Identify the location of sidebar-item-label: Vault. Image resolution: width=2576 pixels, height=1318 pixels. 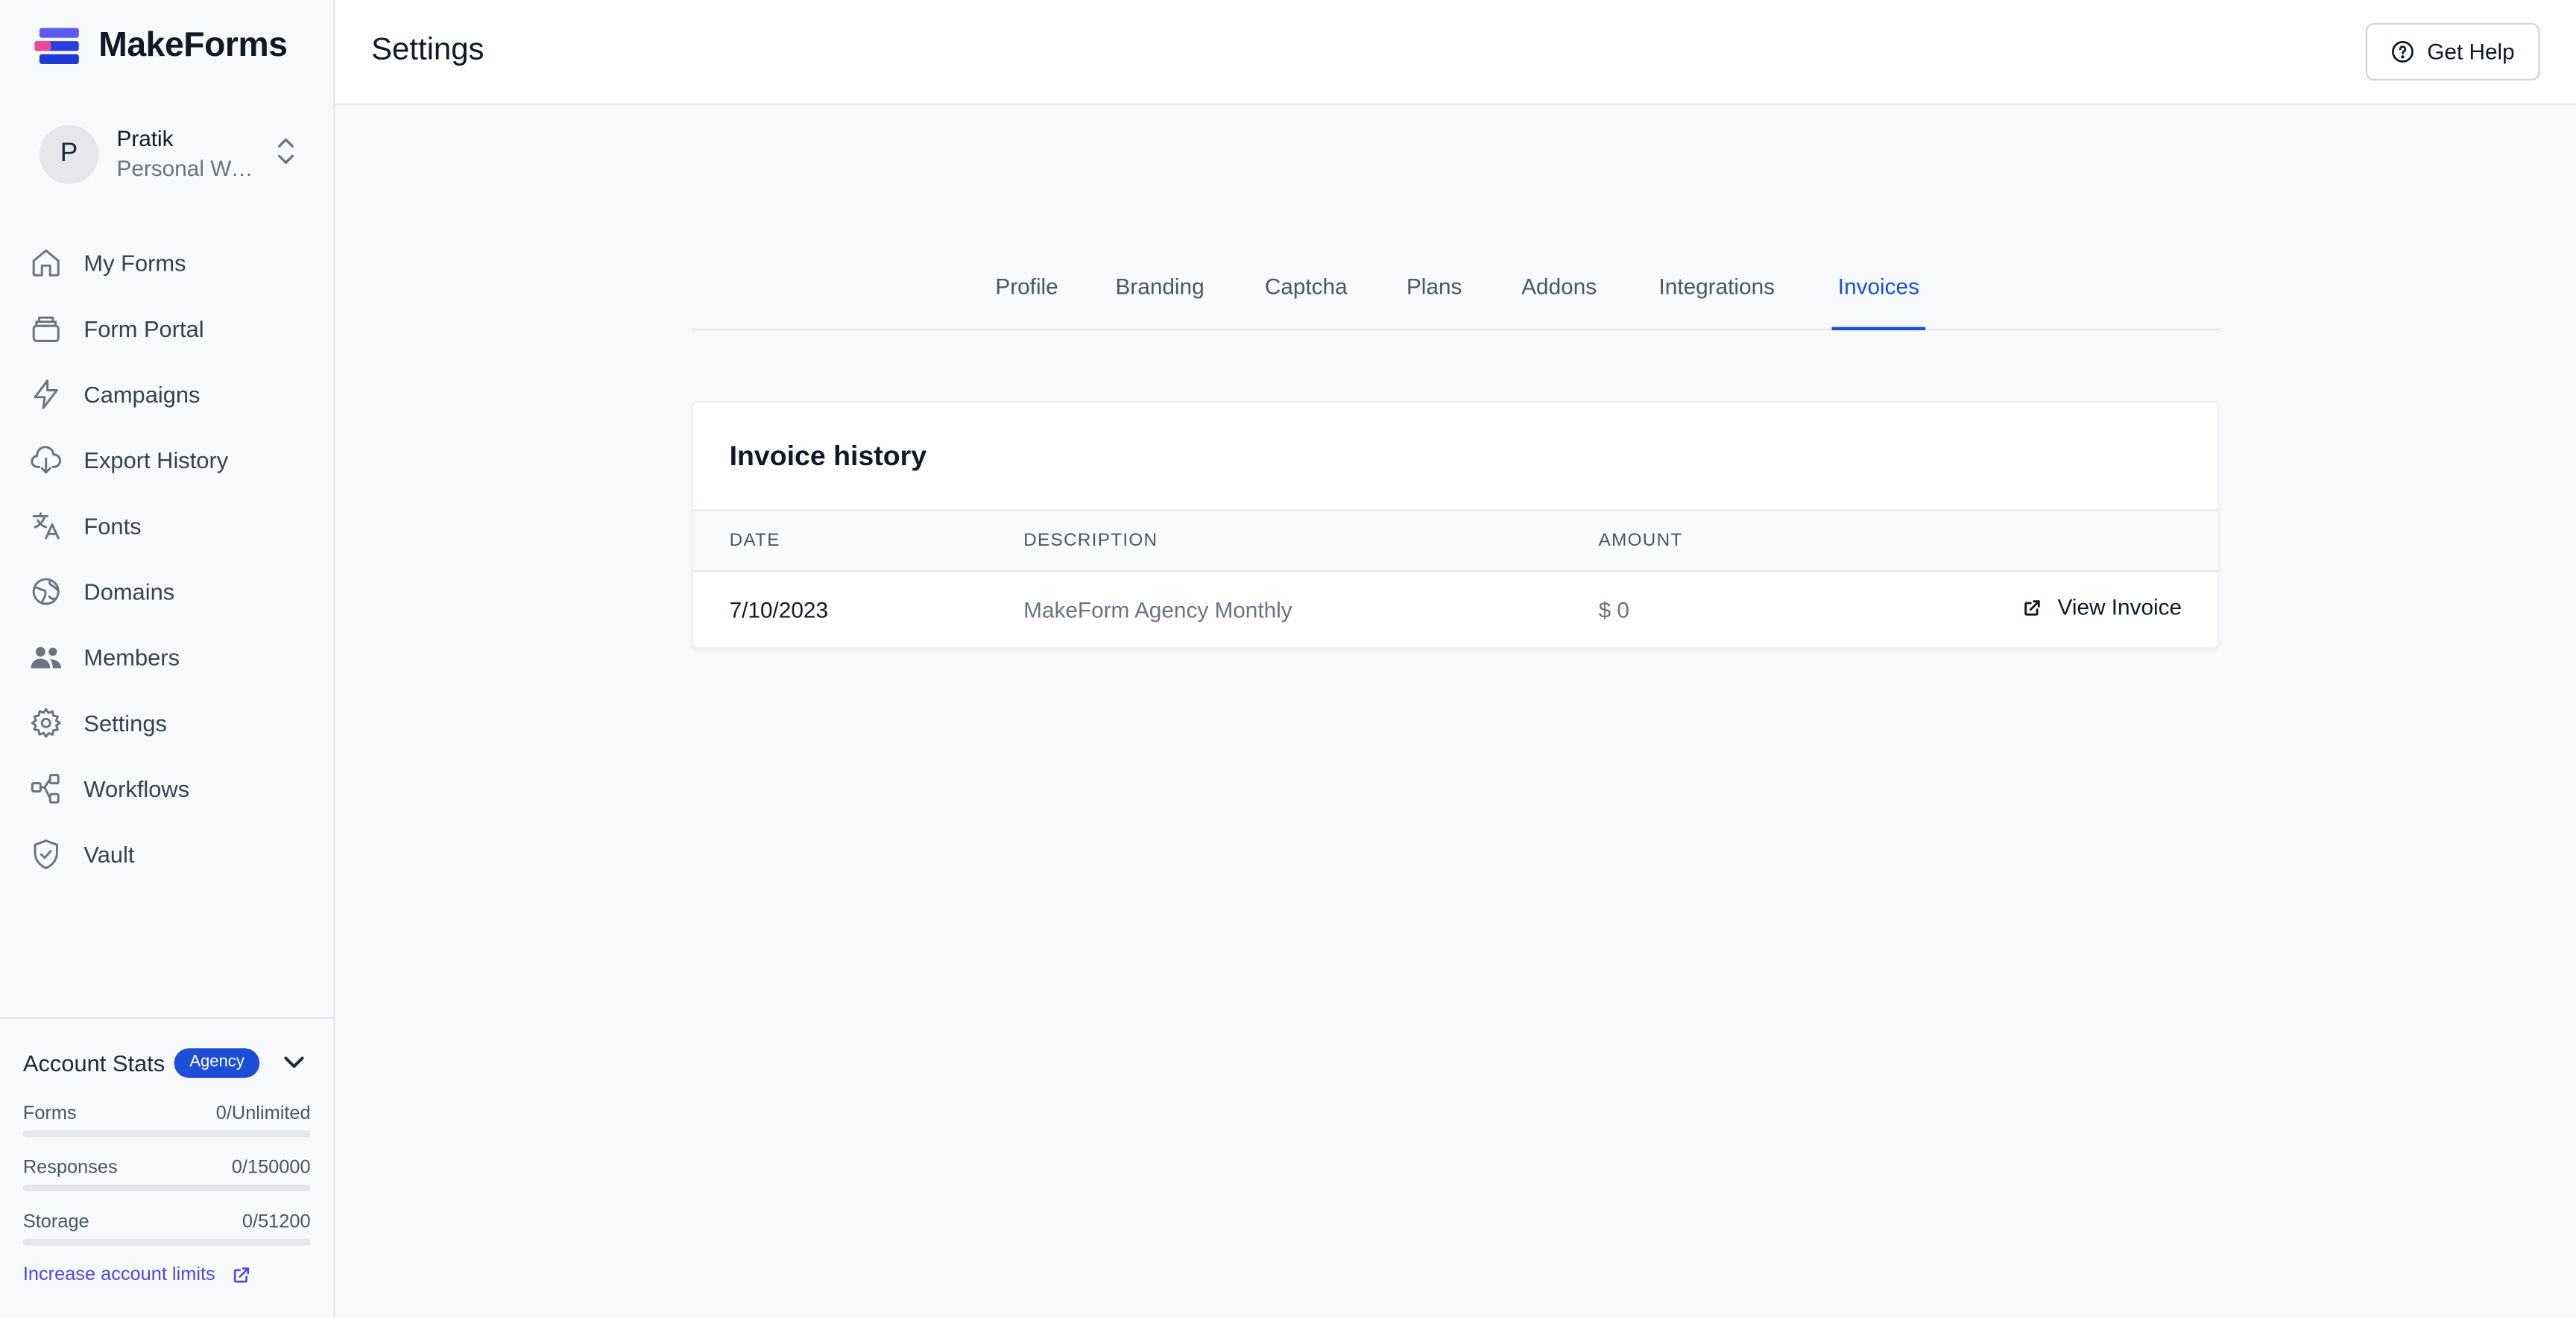
(109, 854).